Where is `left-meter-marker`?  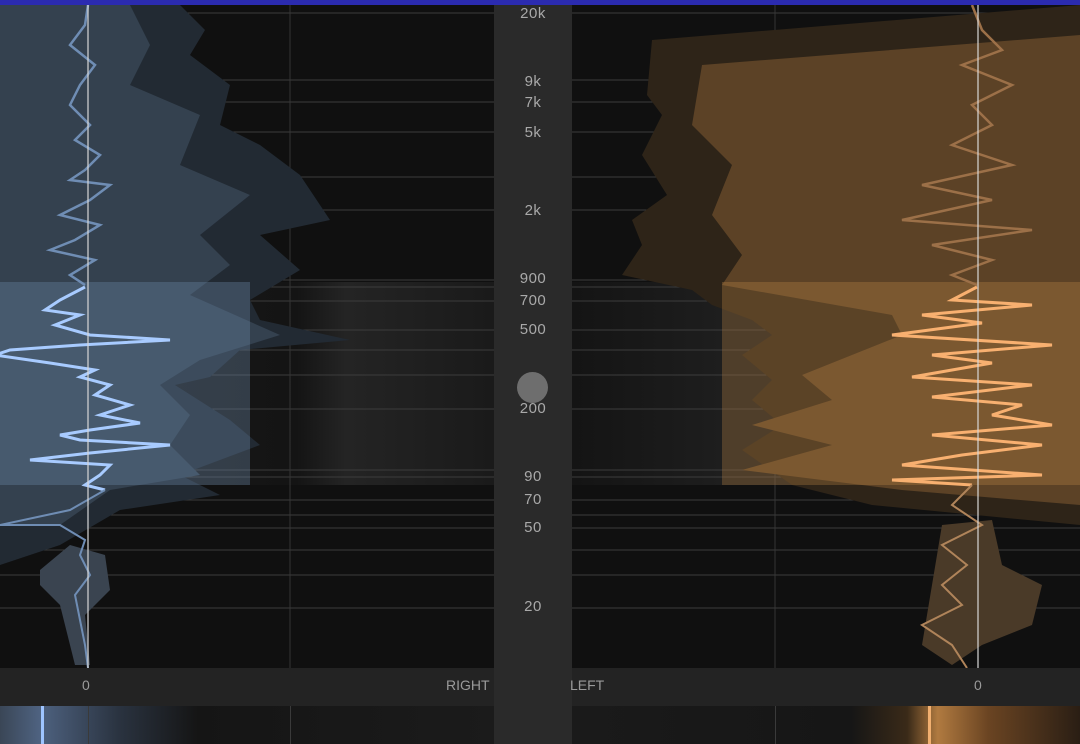
left-meter-marker is located at coordinates (42, 725).